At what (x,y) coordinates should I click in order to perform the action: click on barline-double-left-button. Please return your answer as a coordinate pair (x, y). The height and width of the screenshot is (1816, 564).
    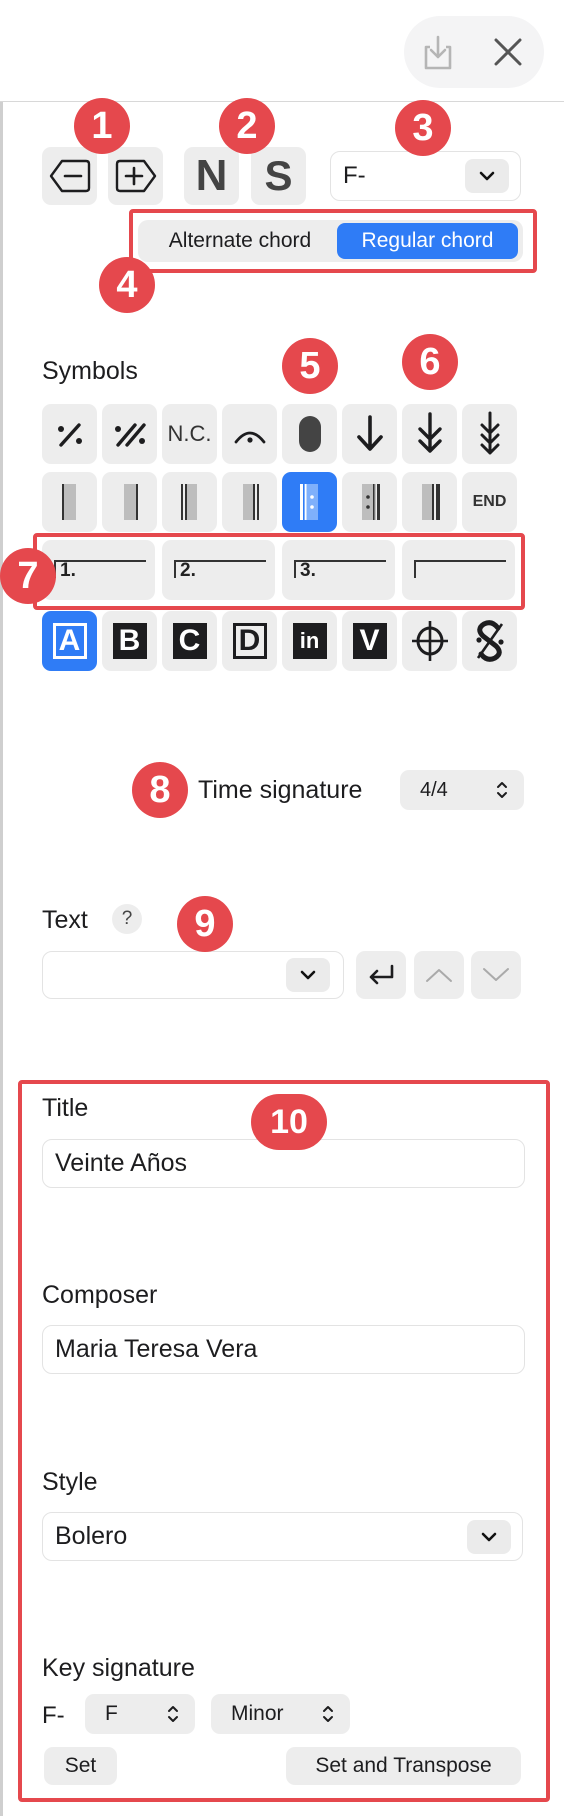
    Looking at the image, I should click on (189, 502).